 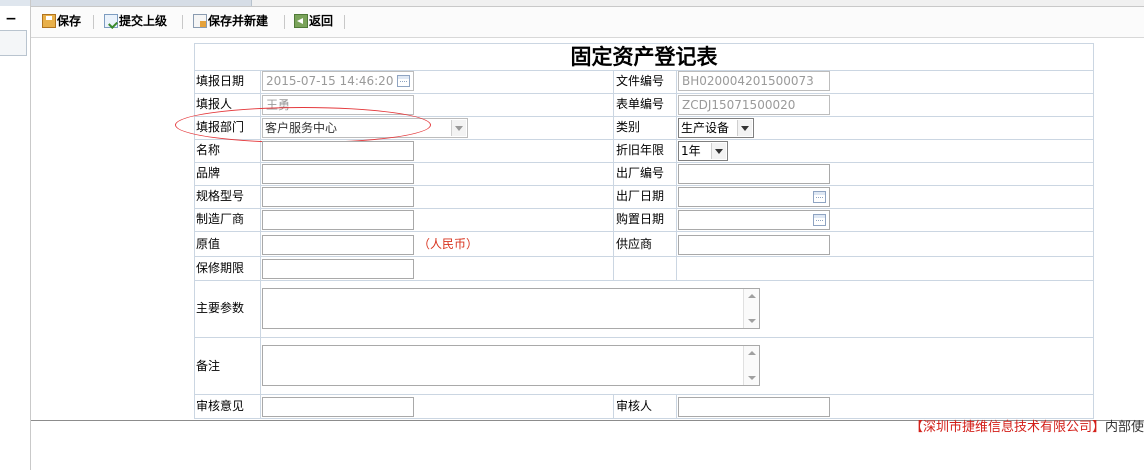 I want to click on fill-date-field: 2015-07-15 14:46:20, so click(x=338, y=81).